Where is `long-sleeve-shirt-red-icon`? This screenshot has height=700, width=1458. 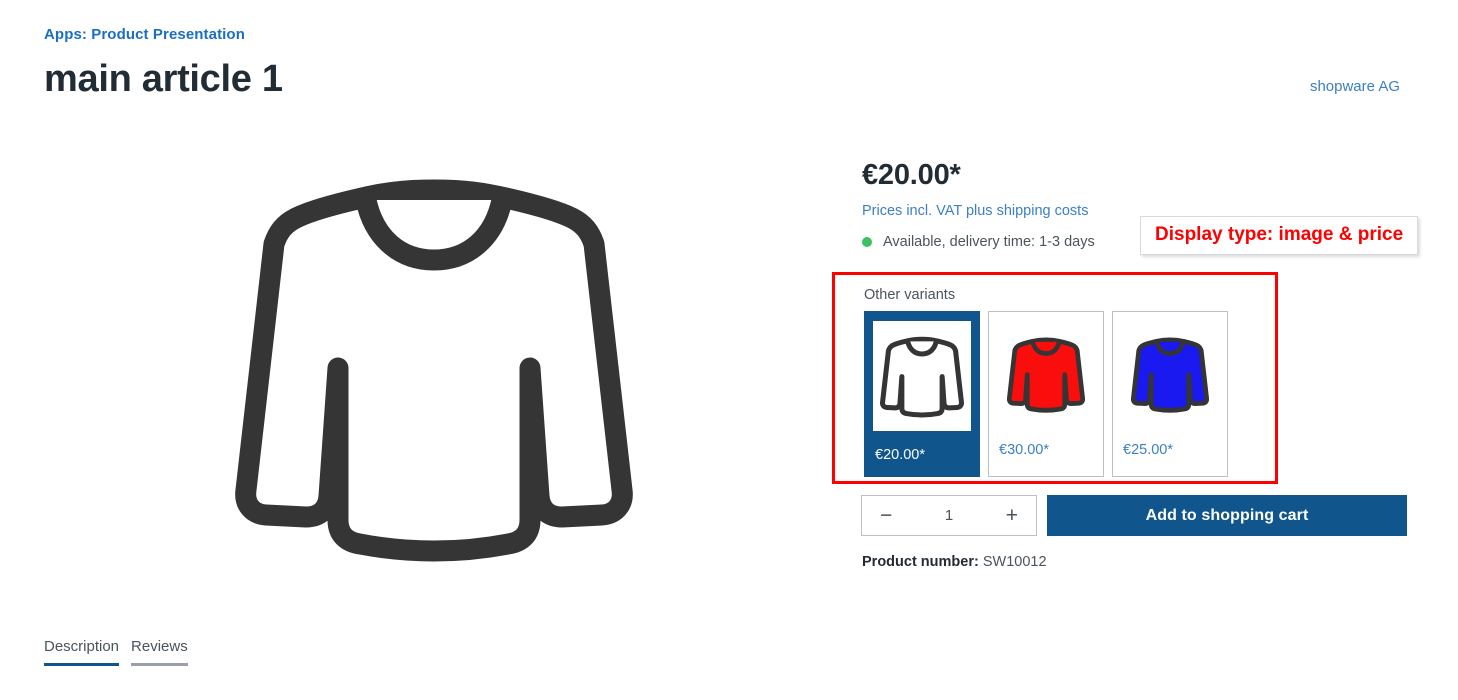
long-sleeve-shirt-red-icon is located at coordinates (1046, 374).